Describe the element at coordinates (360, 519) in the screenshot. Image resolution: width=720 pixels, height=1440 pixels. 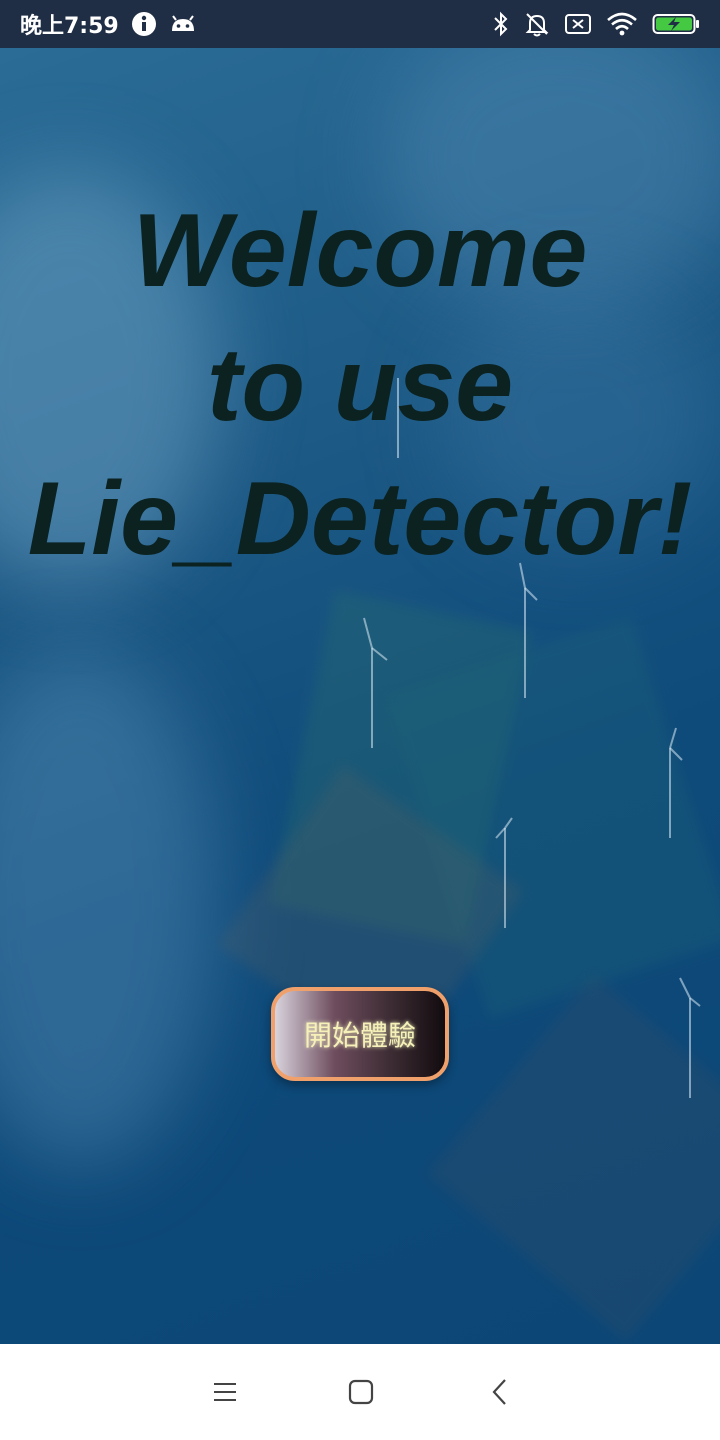
I see `welcome-line-3: Lie_Detector!` at that location.